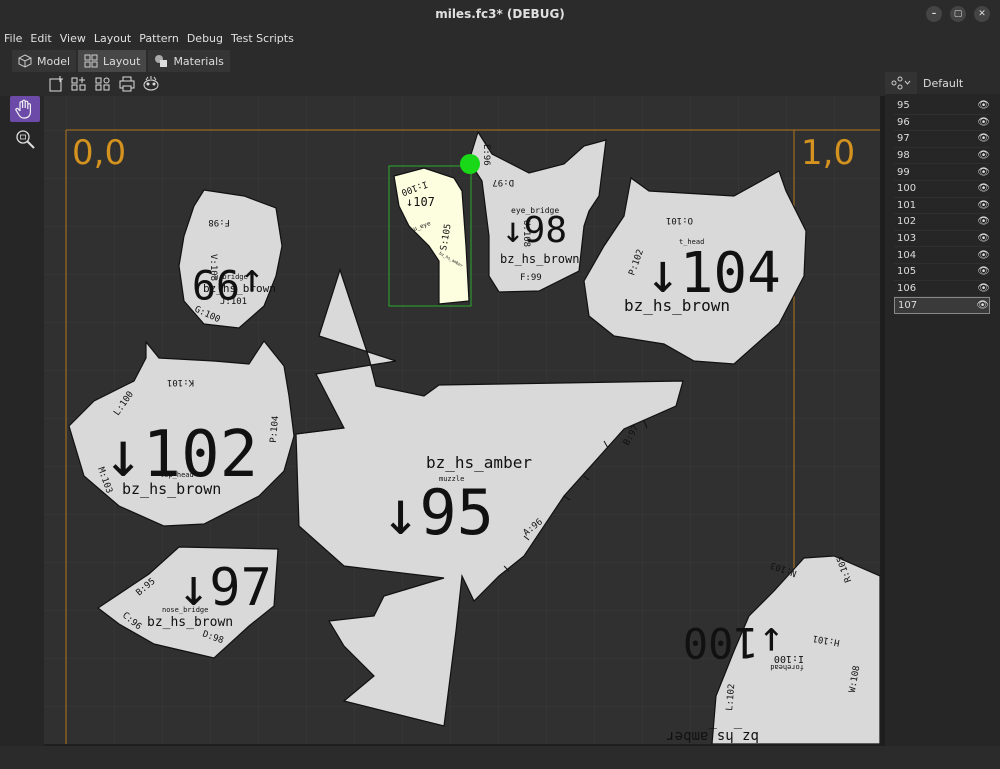 The width and height of the screenshot is (1000, 769). I want to click on layer-item: 102 👁, so click(942, 222).